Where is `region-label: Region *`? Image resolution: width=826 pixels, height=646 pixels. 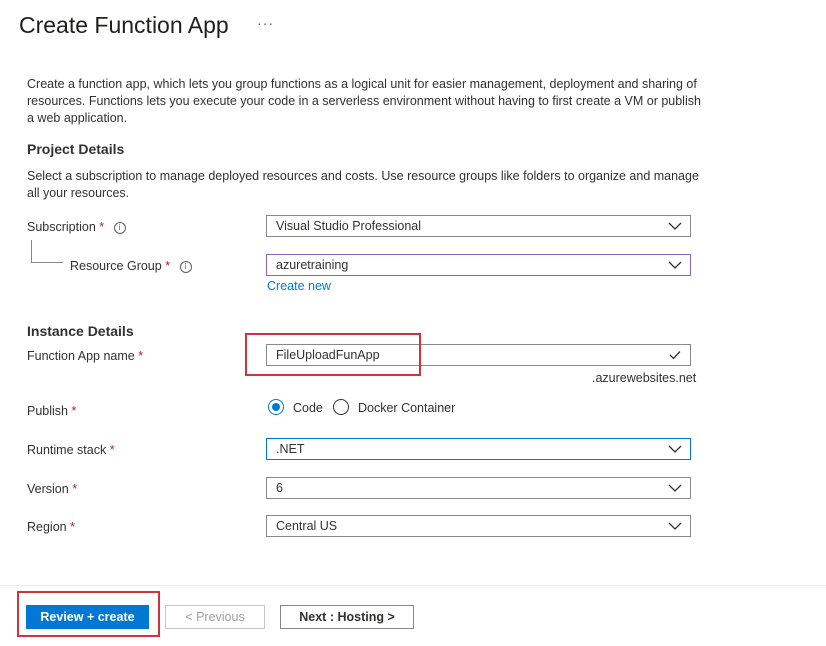 region-label: Region * is located at coordinates (51, 527).